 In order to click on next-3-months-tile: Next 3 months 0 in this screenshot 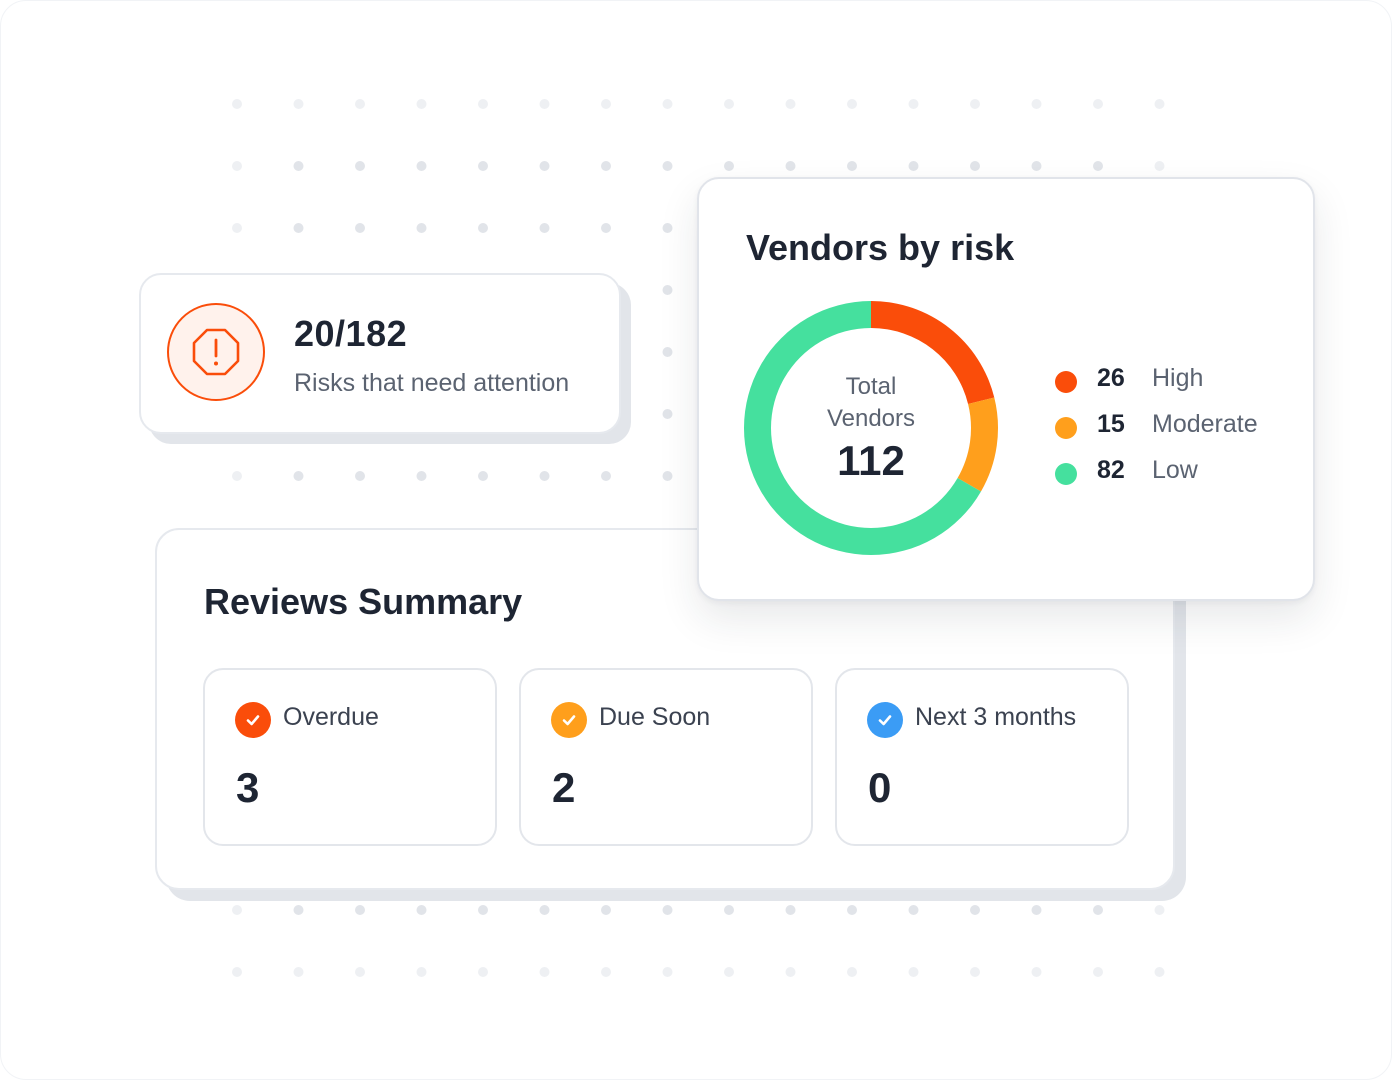, I will do `click(982, 757)`.